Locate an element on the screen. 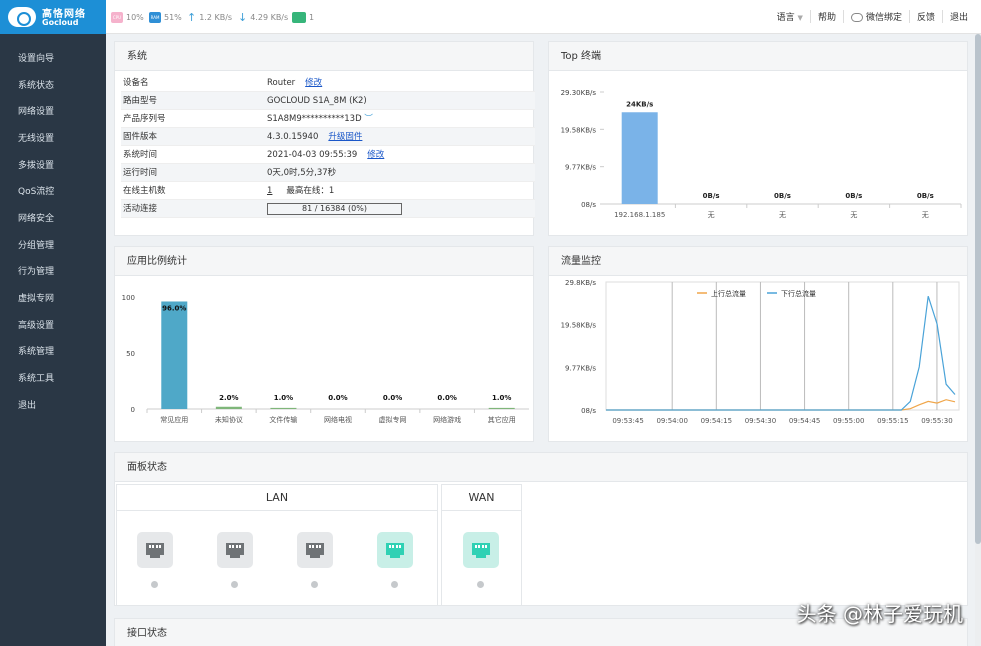  terminal-count: 1 is located at coordinates (303, 17).